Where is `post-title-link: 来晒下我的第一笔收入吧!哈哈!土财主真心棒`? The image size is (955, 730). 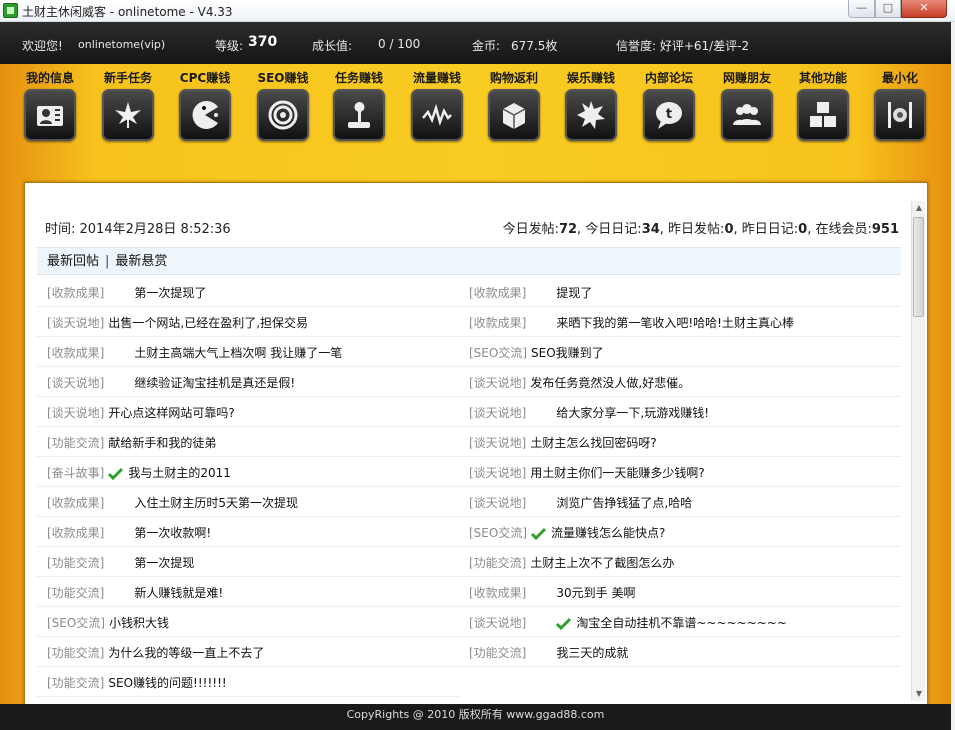 post-title-link: 来晒下我的第一笔收入吧!哈哈!土财主真心棒 is located at coordinates (675, 323).